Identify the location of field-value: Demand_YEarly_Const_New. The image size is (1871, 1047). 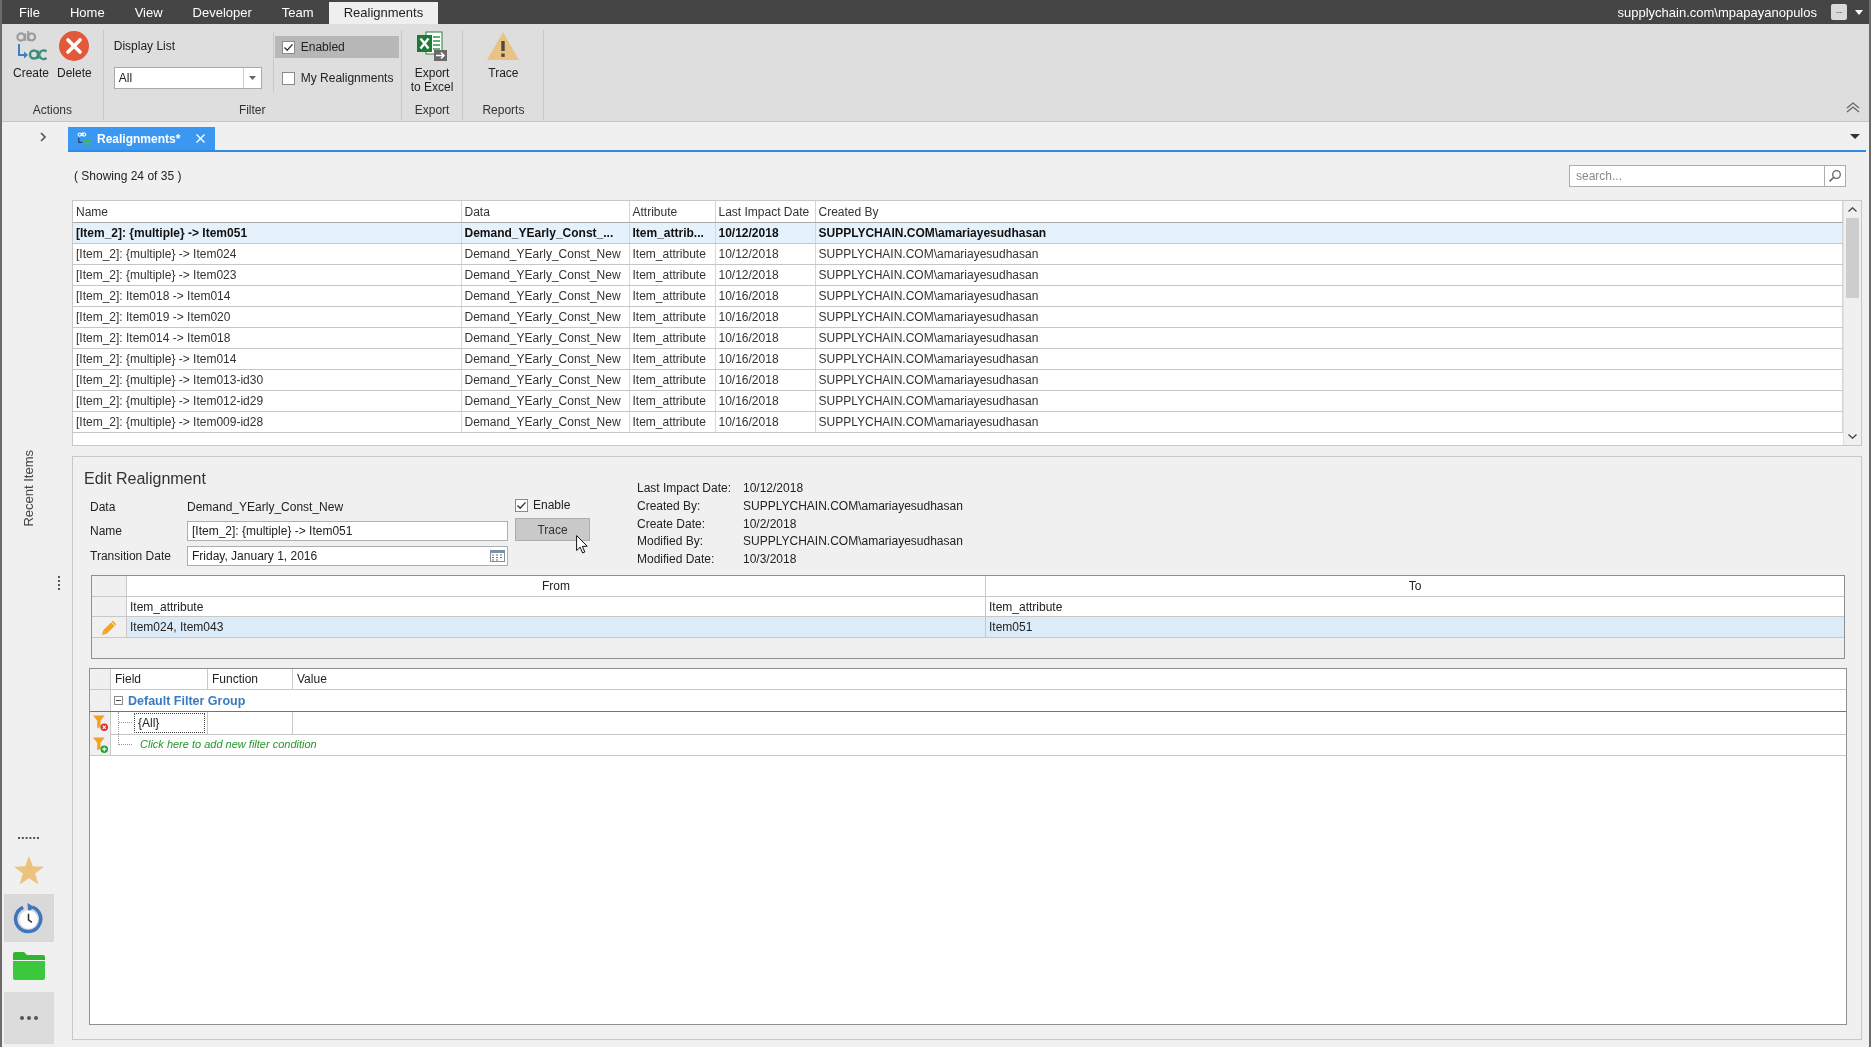
(265, 506).